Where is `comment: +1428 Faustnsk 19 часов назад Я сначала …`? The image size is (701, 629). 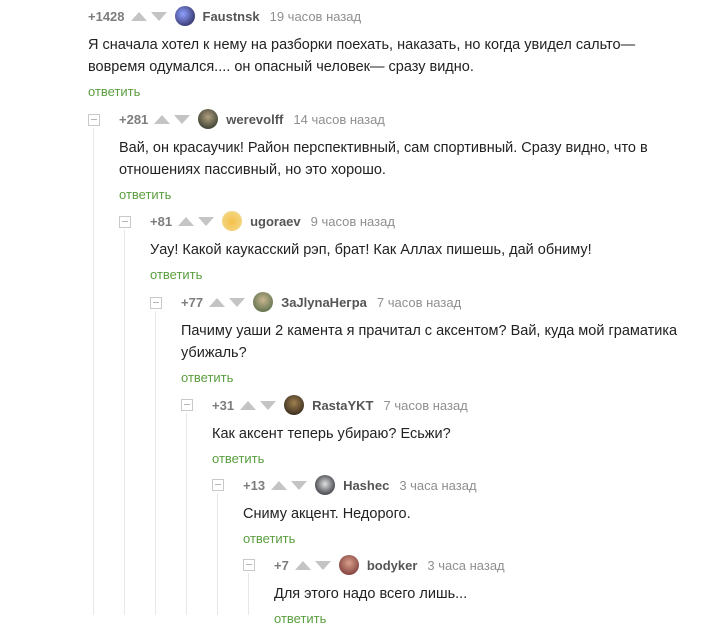
comment: +1428 Faustnsk 19 часов назад Я сначала … is located at coordinates (390, 54).